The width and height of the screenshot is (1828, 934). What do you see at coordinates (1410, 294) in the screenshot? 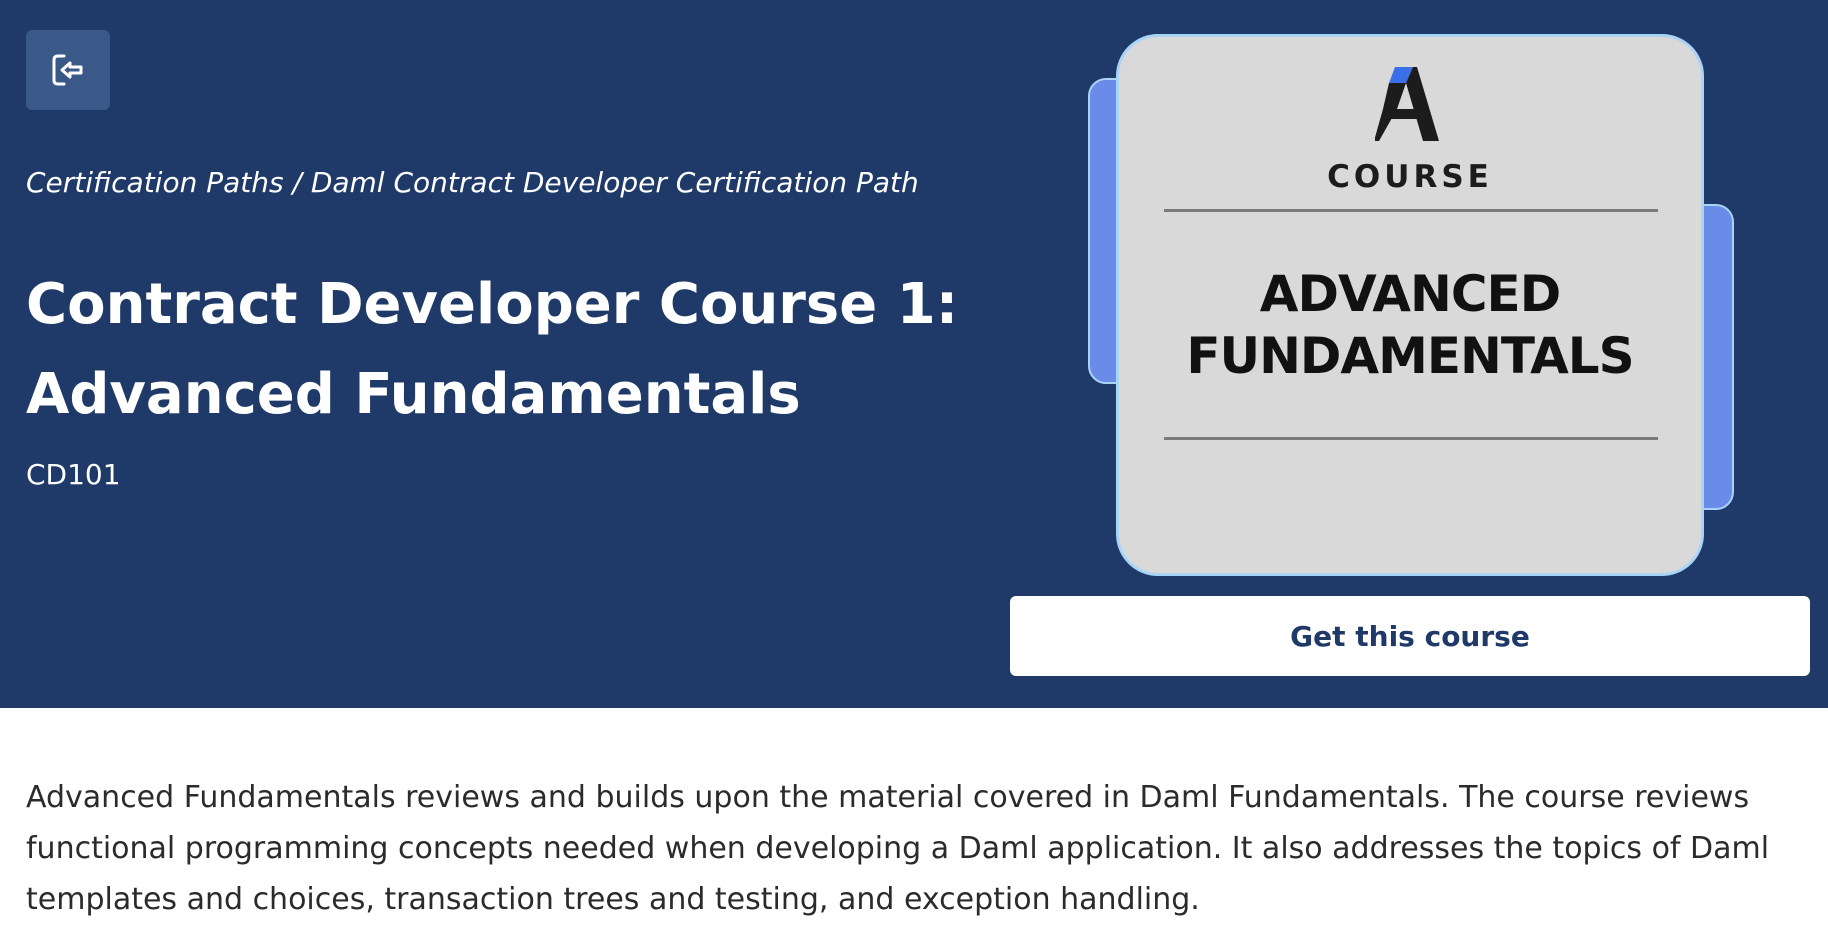
I see `card-heading-line-1: ADVANCED` at bounding box center [1410, 294].